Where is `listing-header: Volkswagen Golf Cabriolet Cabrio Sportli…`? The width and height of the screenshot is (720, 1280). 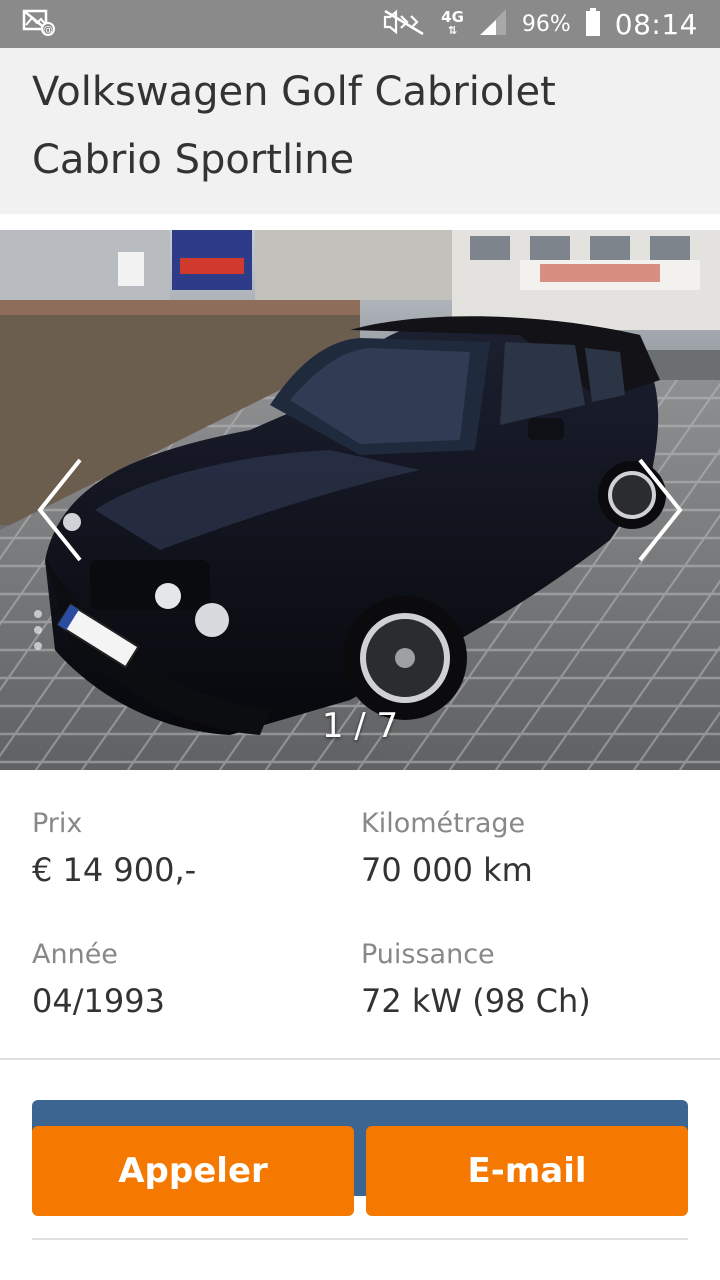 listing-header: Volkswagen Golf Cabriolet Cabrio Sportli… is located at coordinates (360, 131).